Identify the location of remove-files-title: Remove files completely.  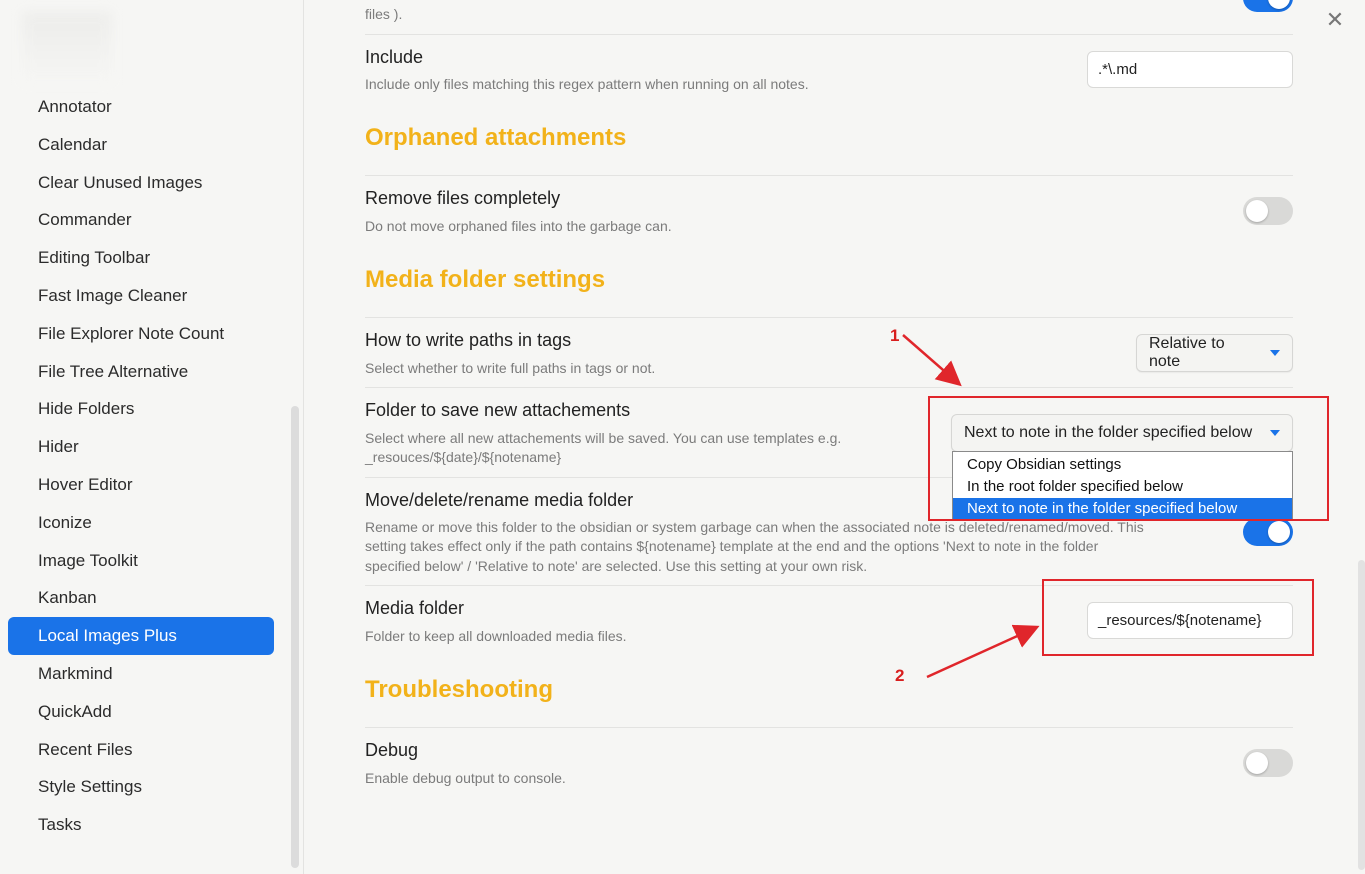
(463, 198).